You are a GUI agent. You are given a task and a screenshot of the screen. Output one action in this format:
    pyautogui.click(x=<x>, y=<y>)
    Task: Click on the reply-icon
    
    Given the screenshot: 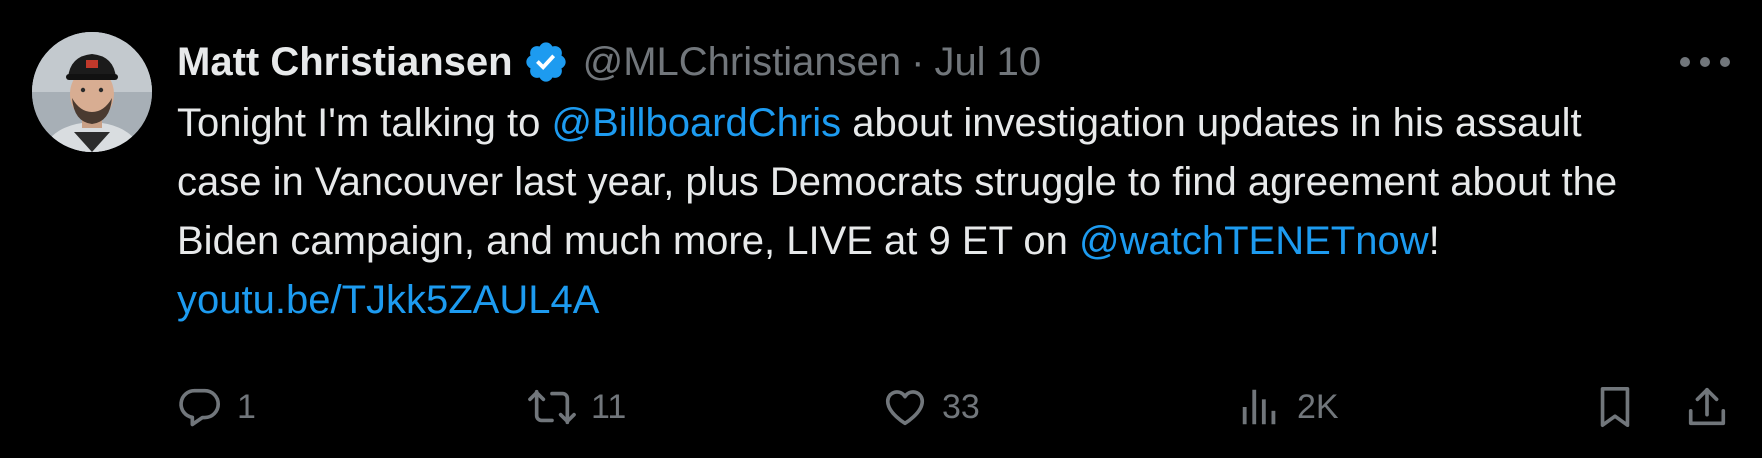 What is the action you would take?
    pyautogui.click(x=200, y=407)
    